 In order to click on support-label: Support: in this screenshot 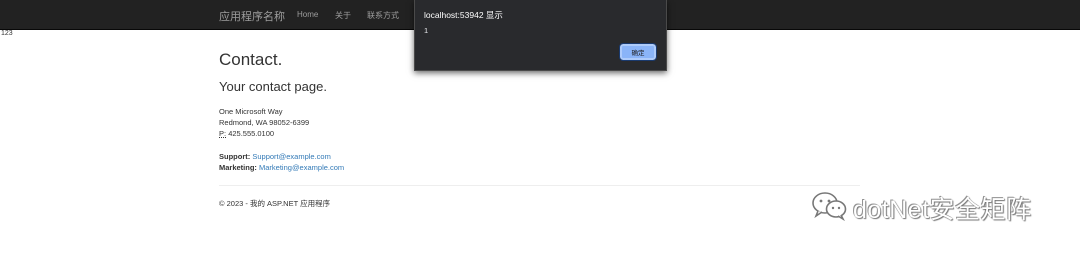, I will do `click(235, 156)`.